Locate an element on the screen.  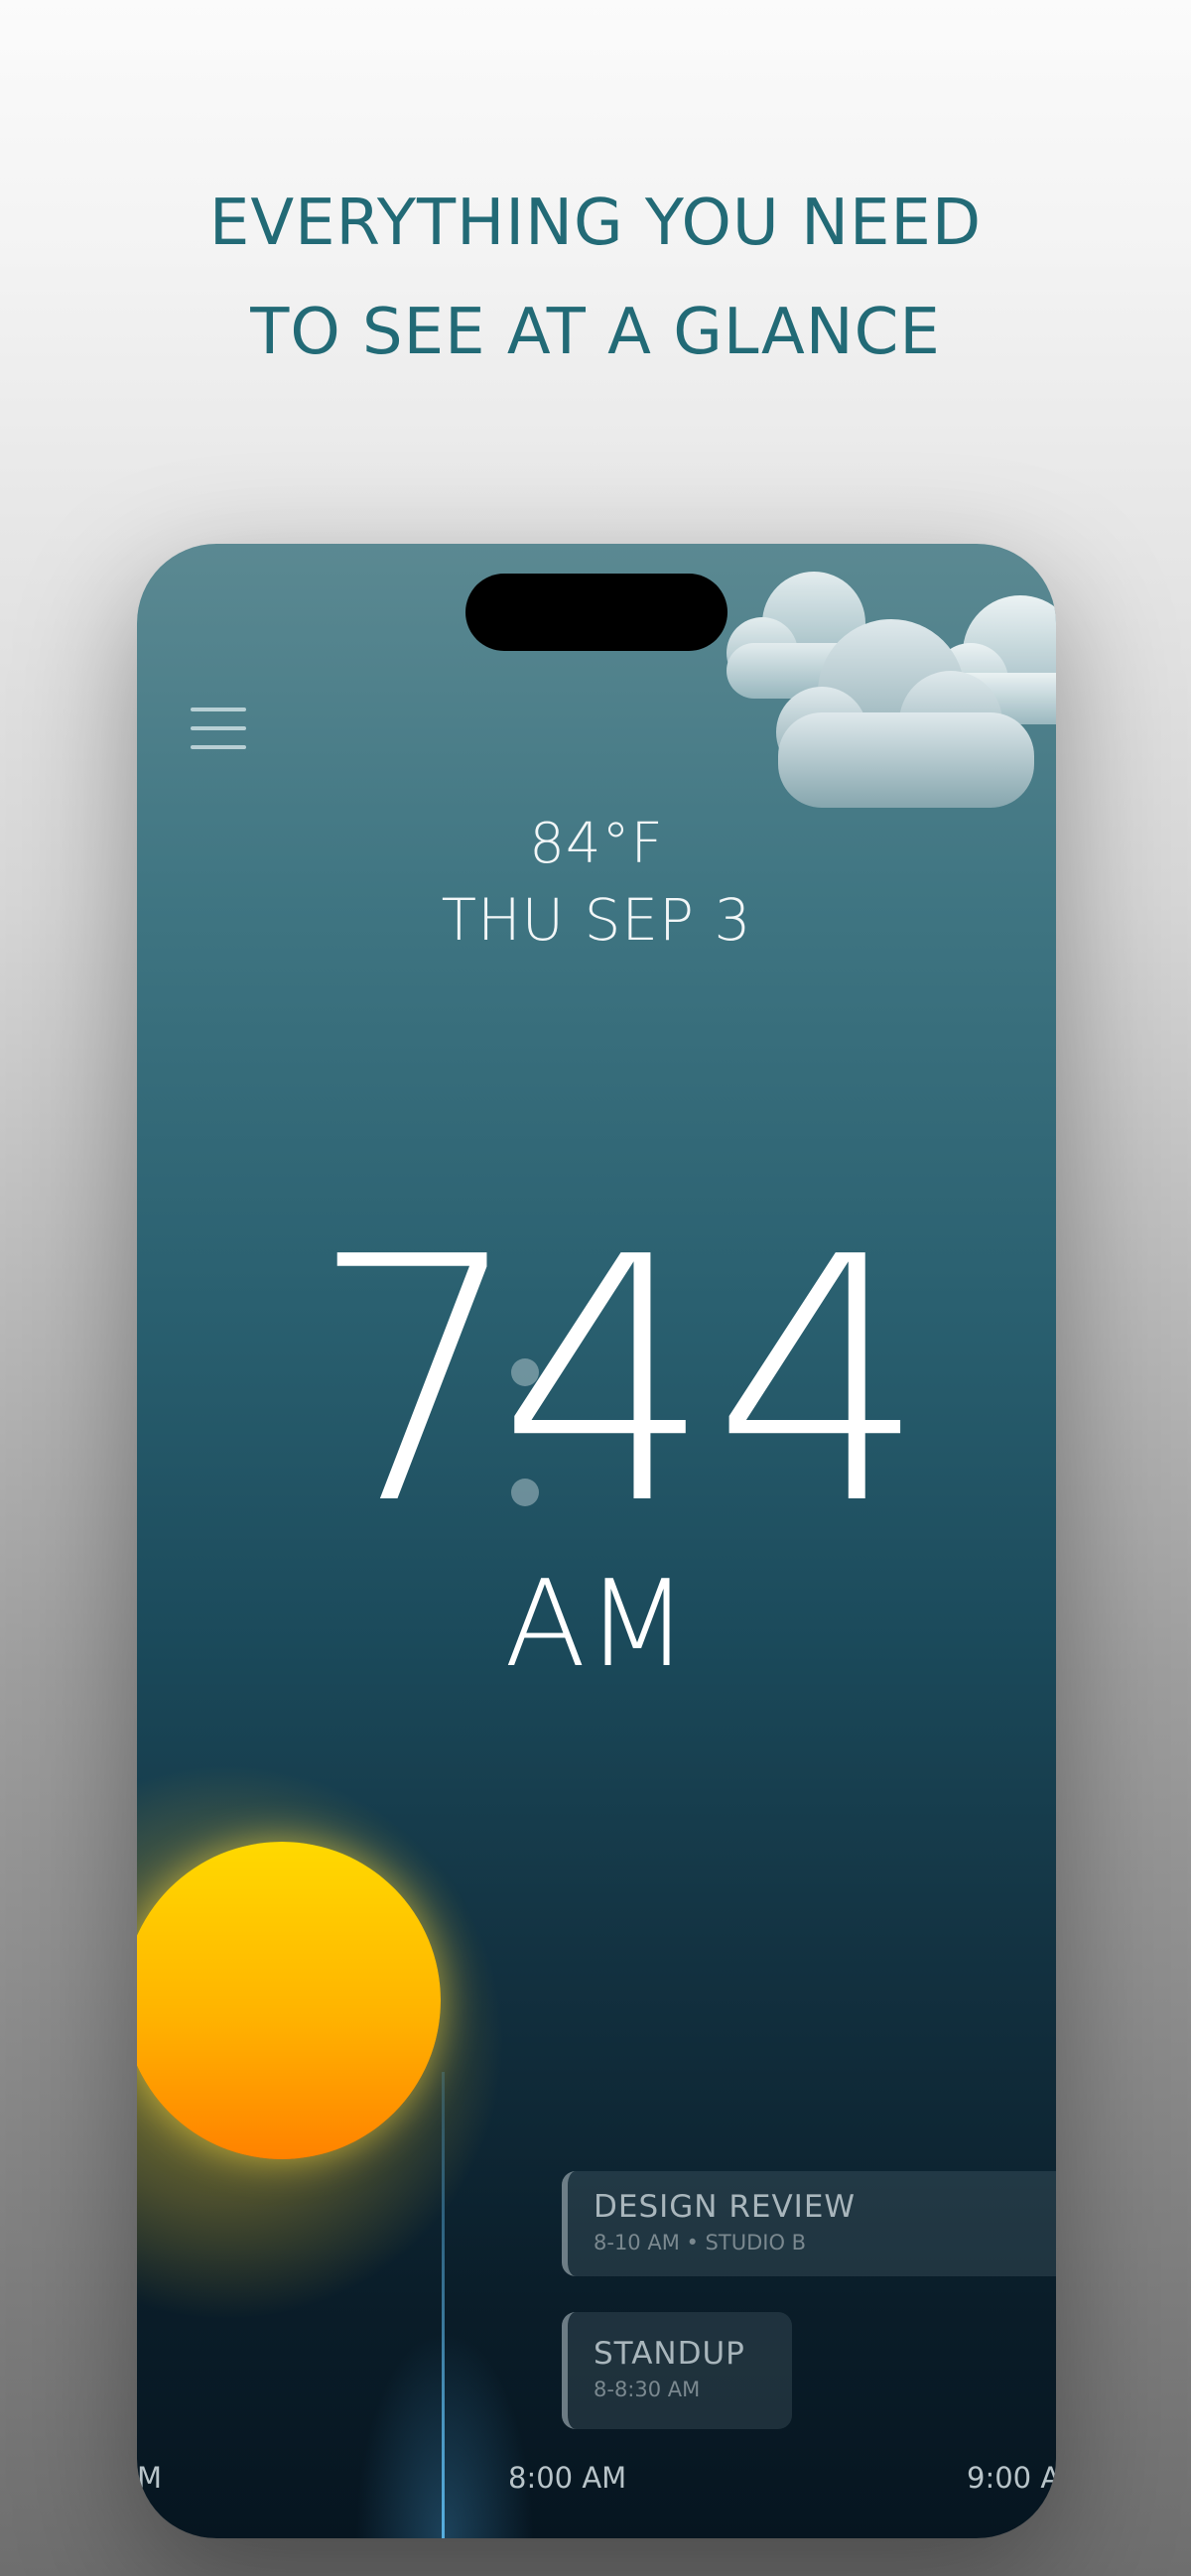
headline: EVERYTHING YOU NEED TO SEE AT A GLANCE is located at coordinates (595, 278).